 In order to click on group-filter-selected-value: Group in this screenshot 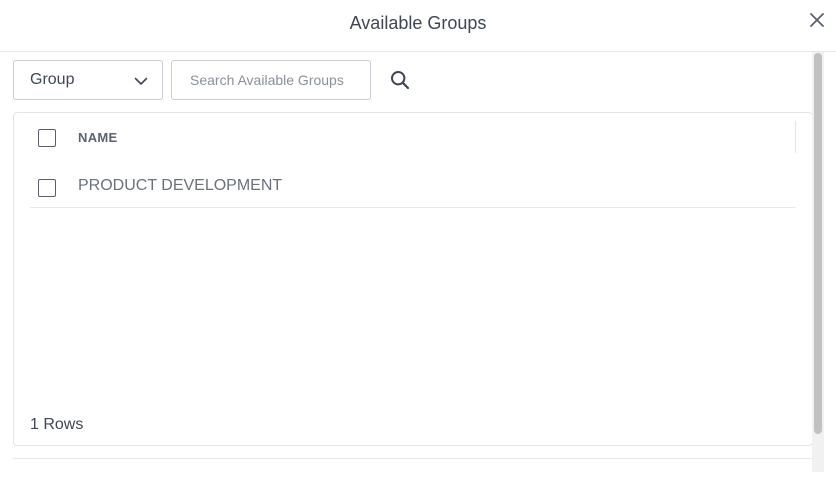, I will do `click(52, 79)`.